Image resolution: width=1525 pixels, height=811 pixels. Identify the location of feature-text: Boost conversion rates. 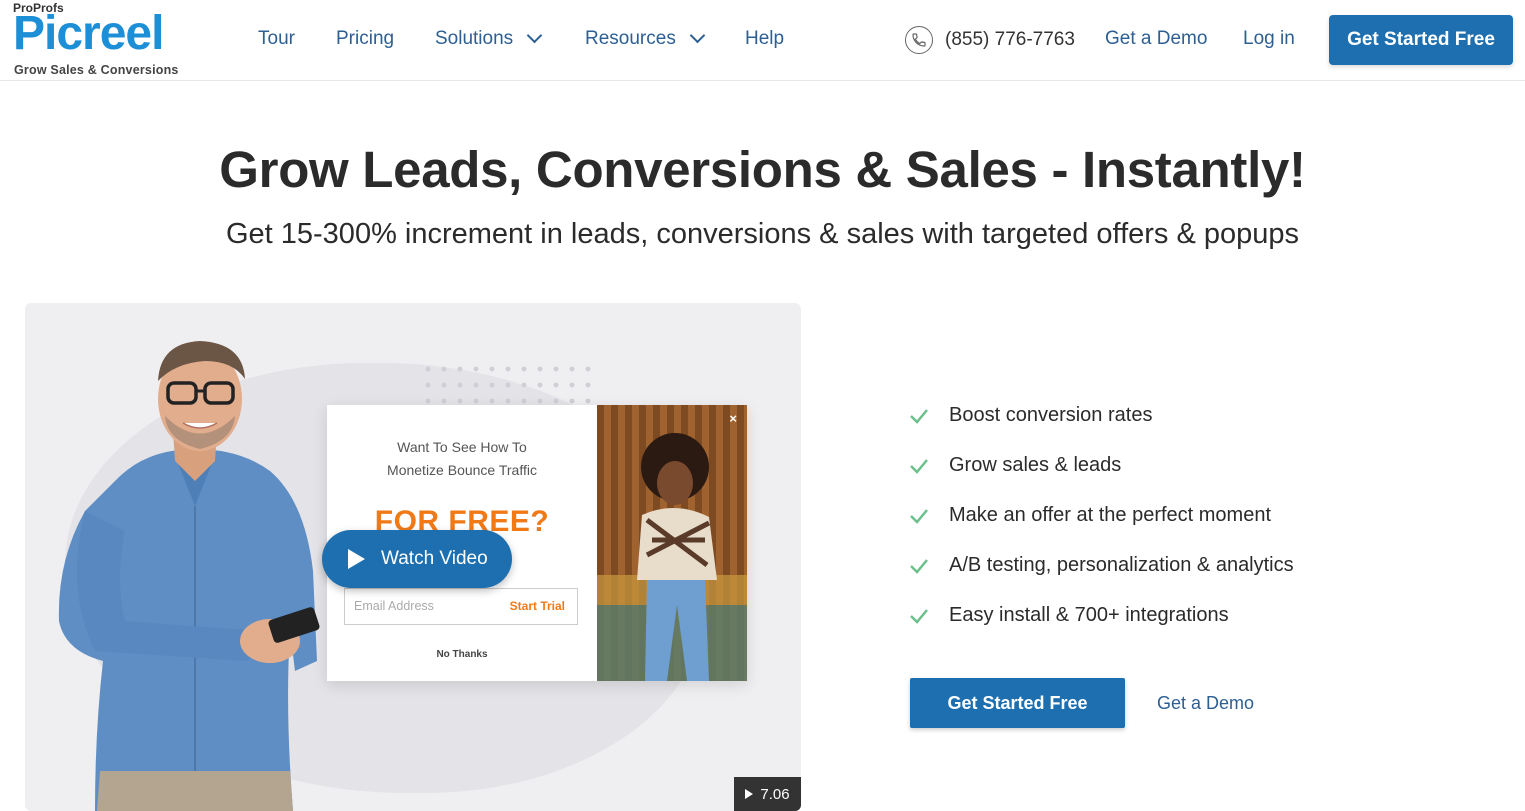
(1051, 415).